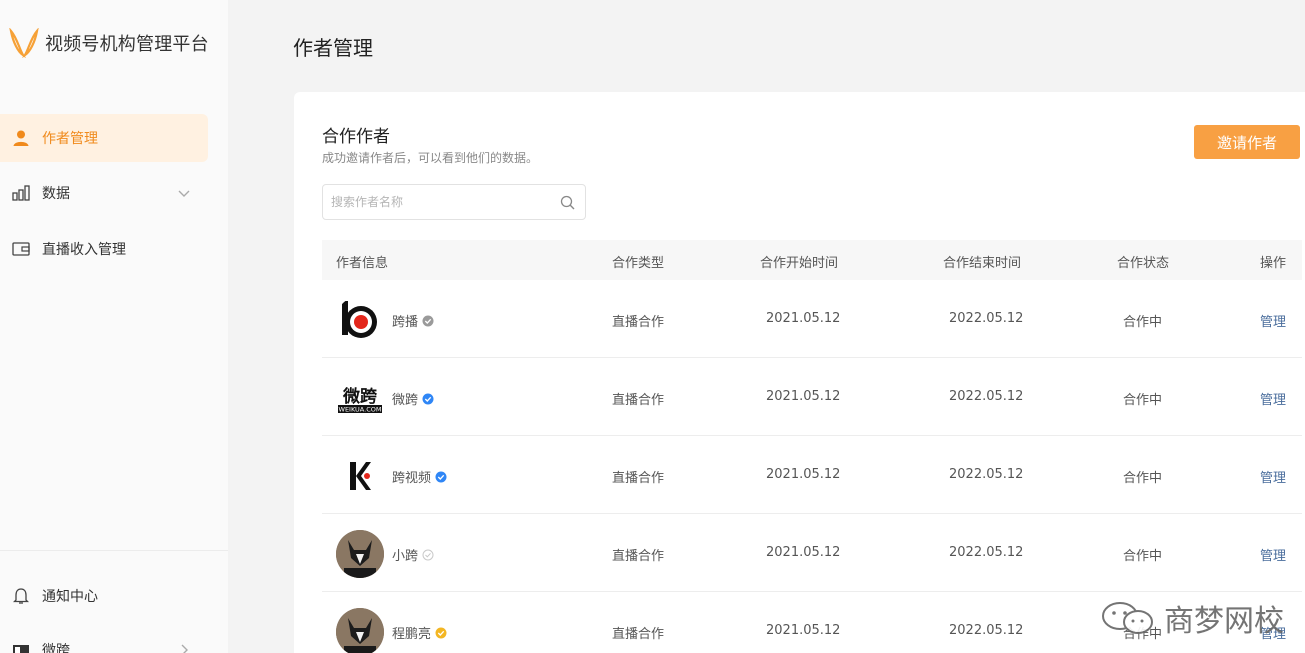  What do you see at coordinates (104, 138) in the screenshot?
I see `sidebar-item-authors: 作者管理` at bounding box center [104, 138].